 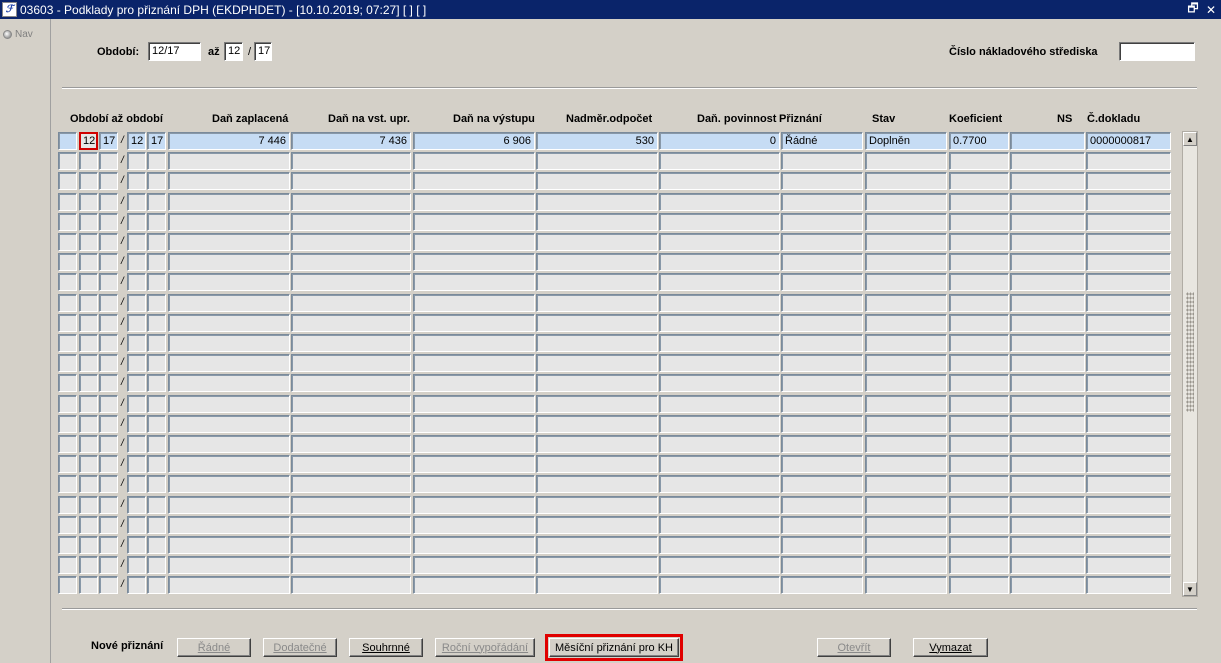 What do you see at coordinates (979, 141) in the screenshot?
I see `cell-koeficient: 0.7700` at bounding box center [979, 141].